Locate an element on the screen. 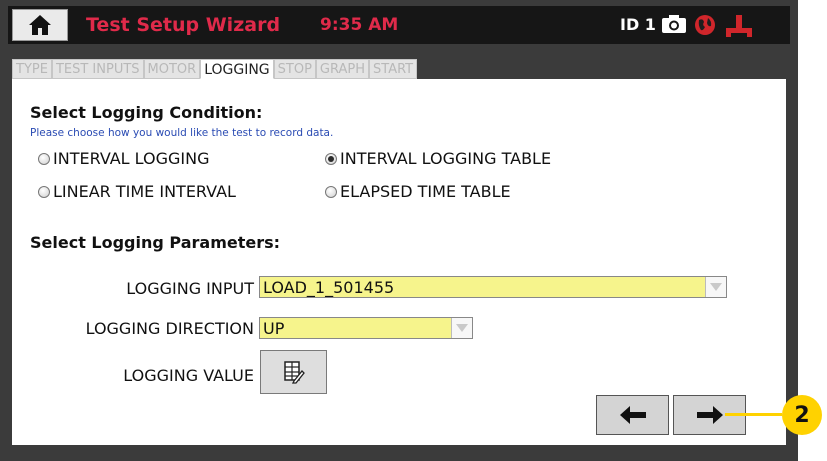  network-globe-icon is located at coordinates (705, 25).